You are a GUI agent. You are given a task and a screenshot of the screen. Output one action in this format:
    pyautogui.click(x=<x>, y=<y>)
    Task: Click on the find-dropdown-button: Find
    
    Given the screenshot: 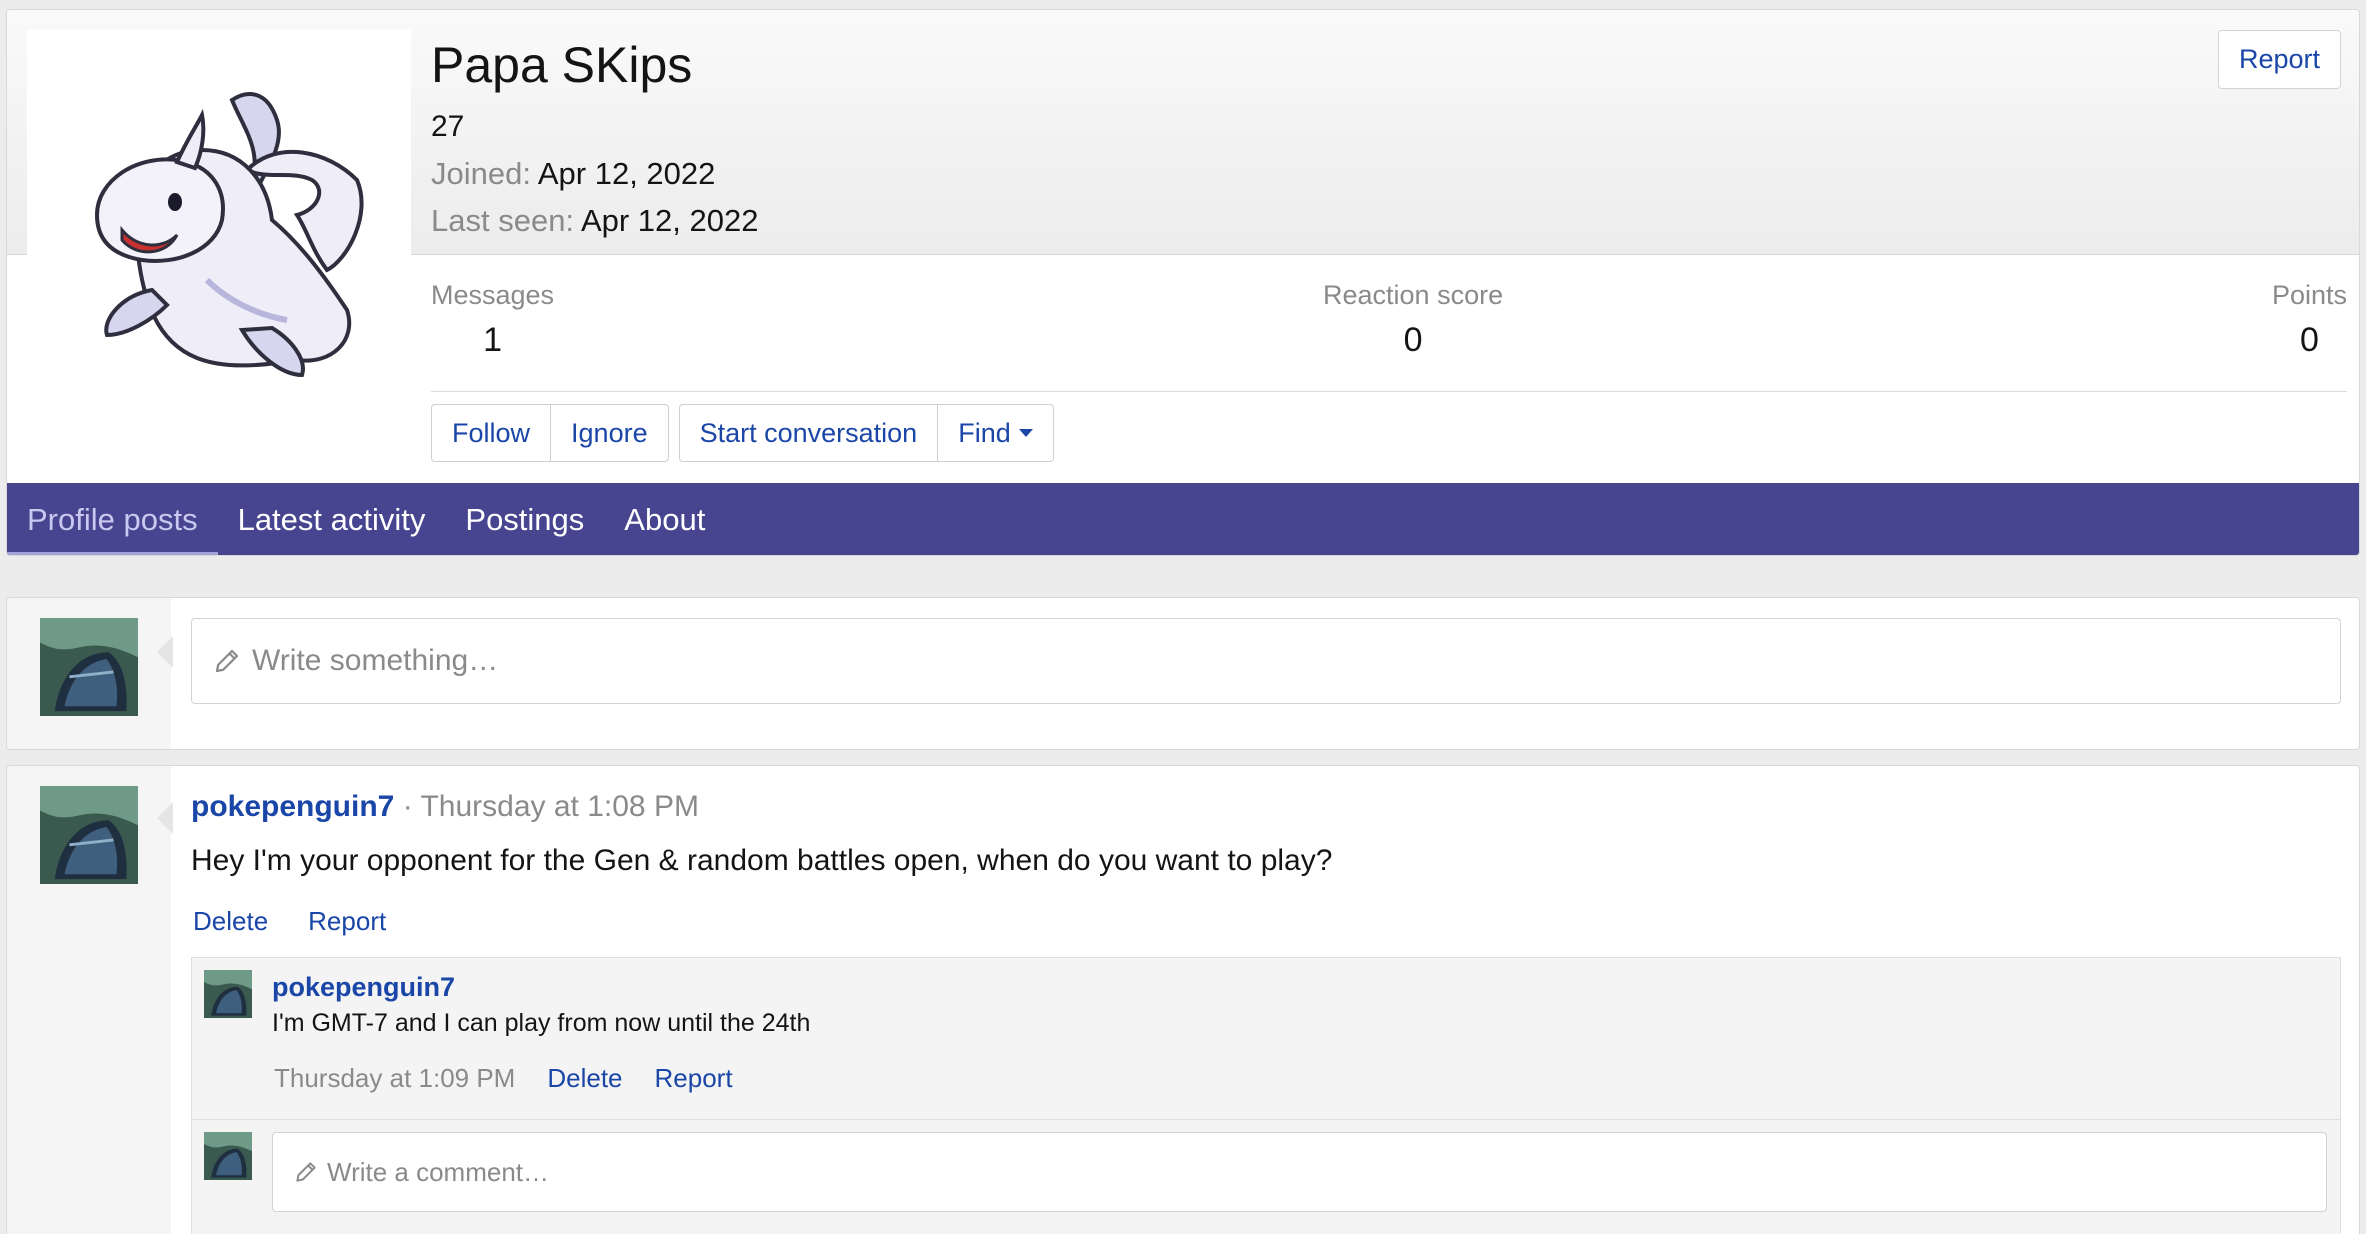 What is the action you would take?
    pyautogui.click(x=995, y=433)
    